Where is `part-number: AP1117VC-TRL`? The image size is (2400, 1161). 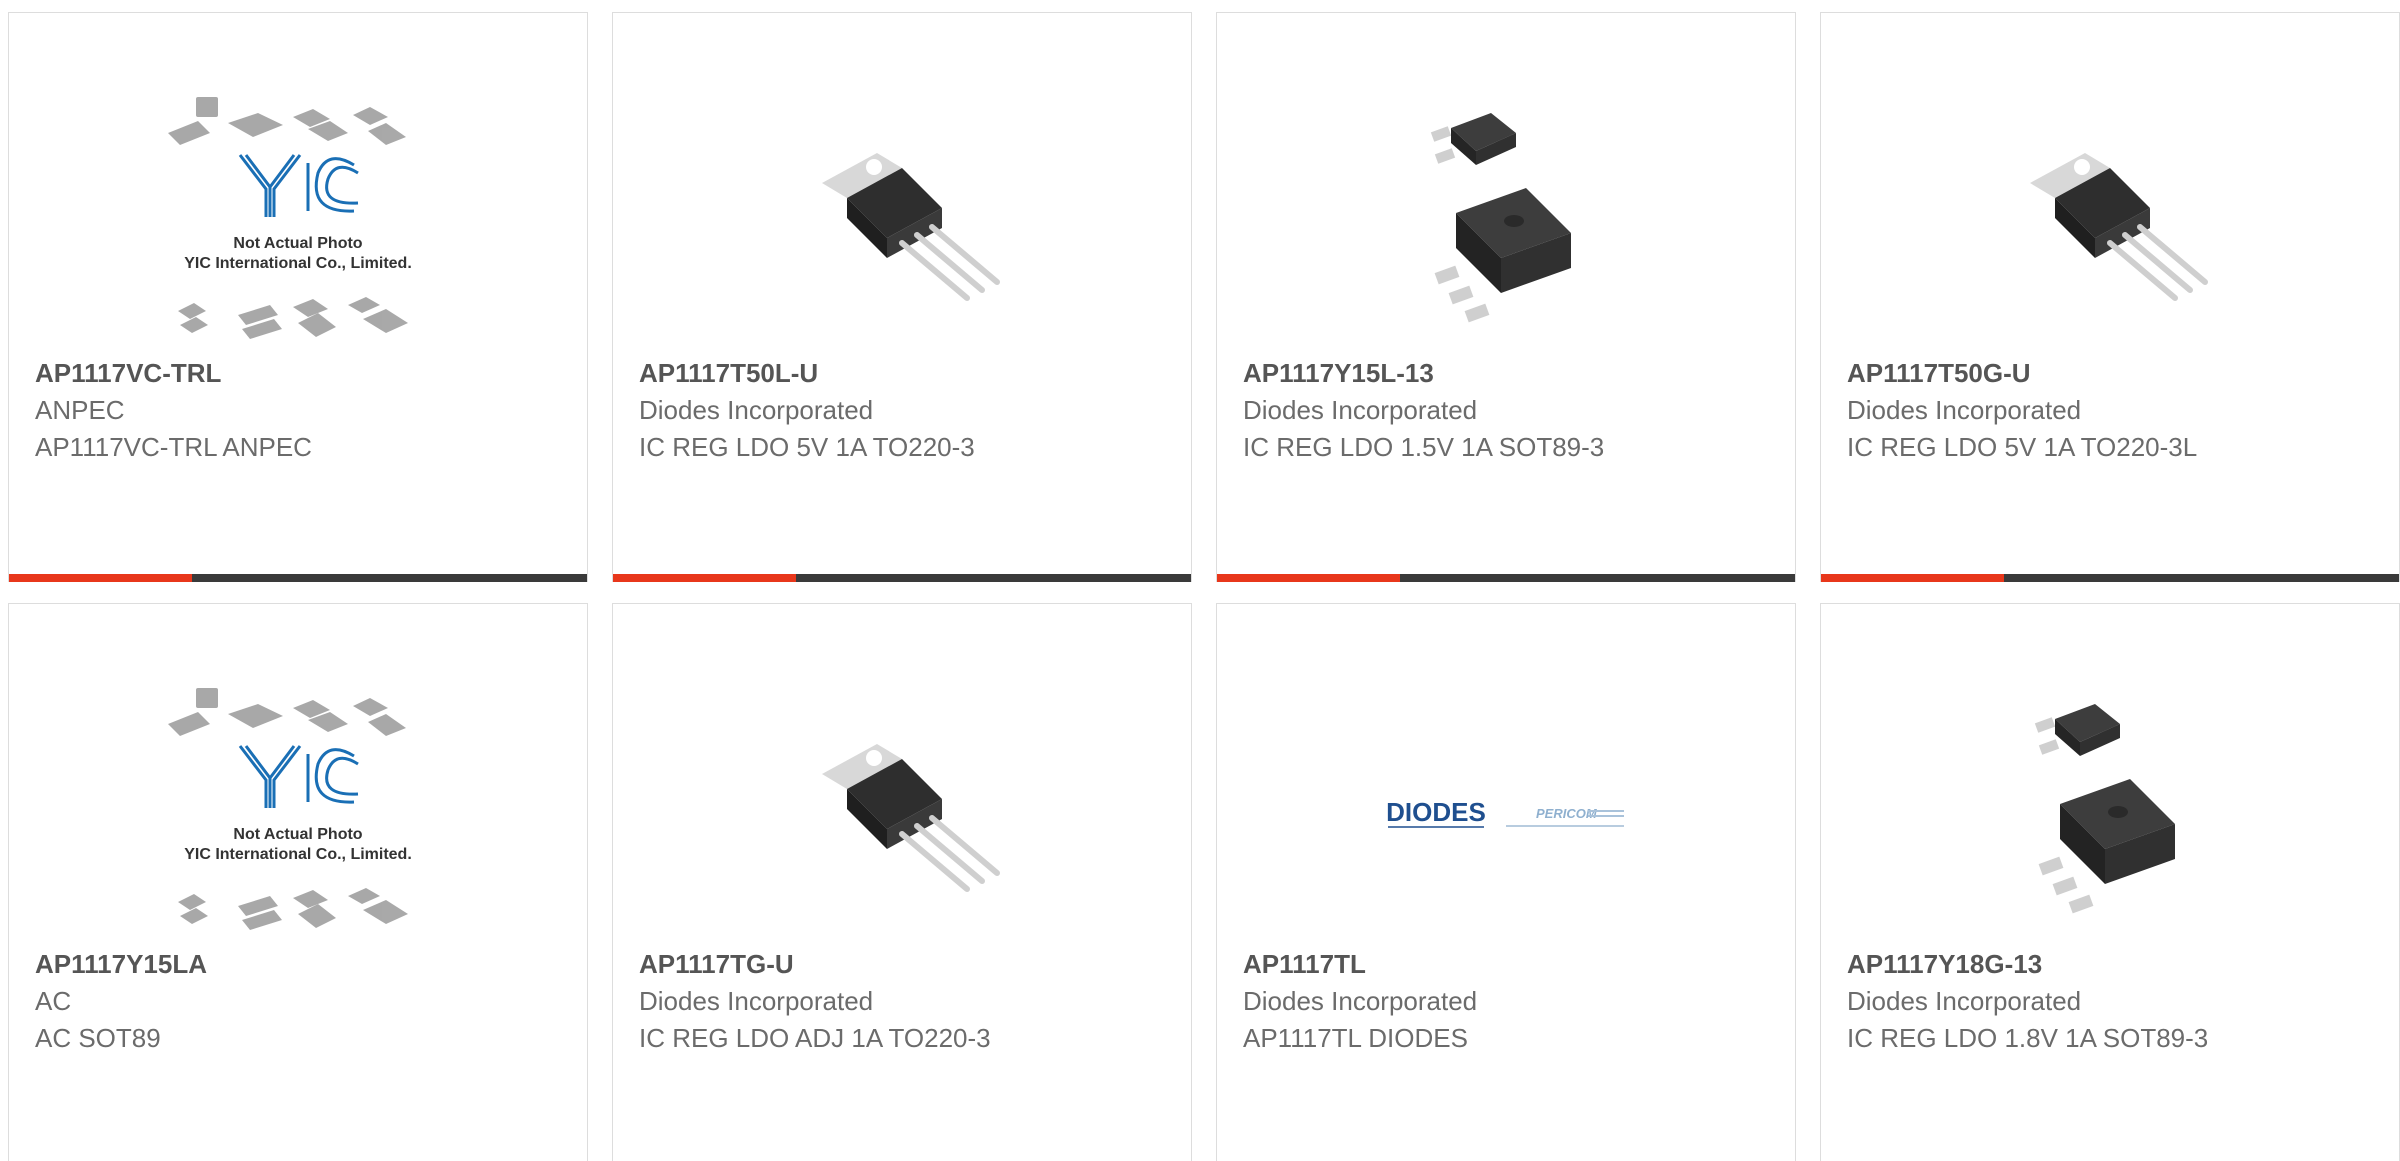 part-number: AP1117VC-TRL is located at coordinates (301, 373).